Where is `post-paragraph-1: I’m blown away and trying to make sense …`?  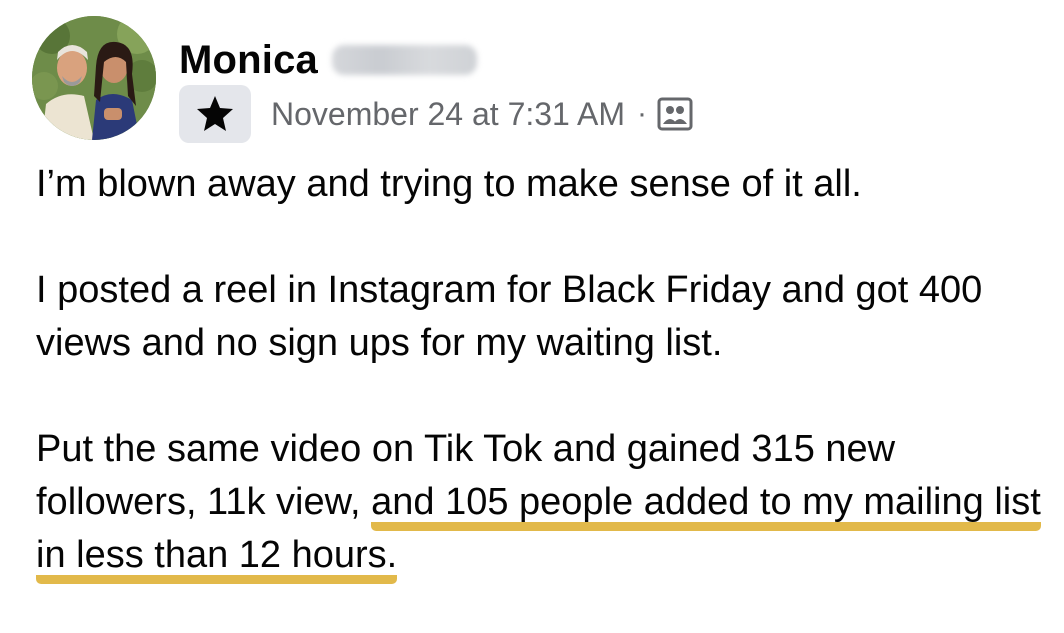 post-paragraph-1: I’m blown away and trying to make sense … is located at coordinates (449, 184).